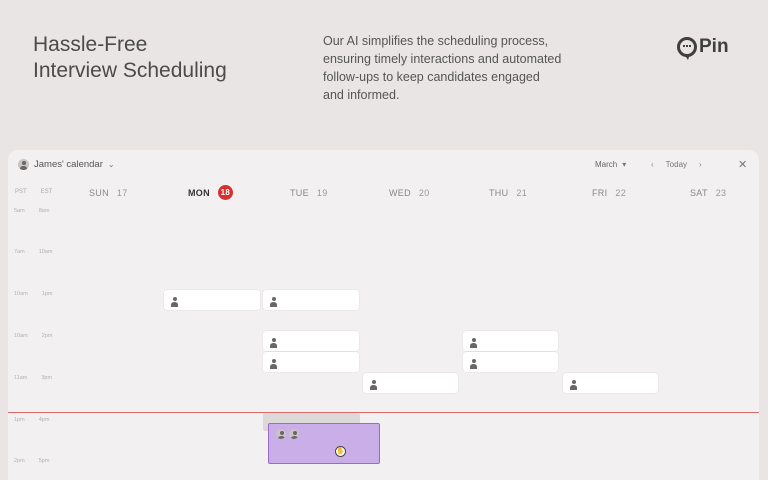 The height and width of the screenshot is (480, 768). What do you see at coordinates (600, 193) in the screenshot?
I see `day-name: FRI` at bounding box center [600, 193].